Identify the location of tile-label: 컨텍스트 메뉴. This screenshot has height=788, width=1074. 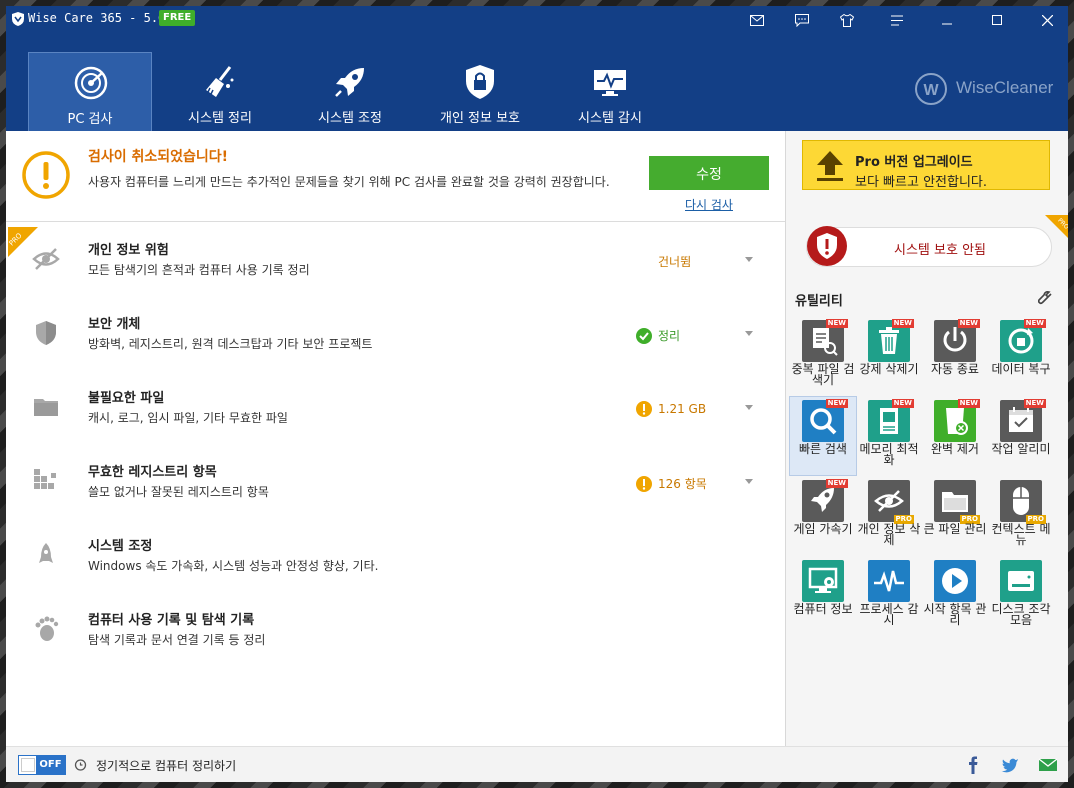
(1021, 534).